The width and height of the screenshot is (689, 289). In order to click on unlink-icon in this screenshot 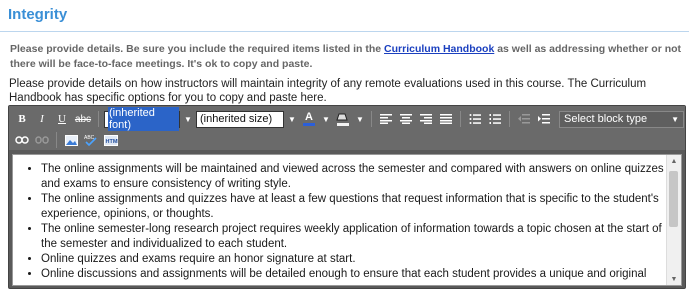, I will do `click(42, 140)`.